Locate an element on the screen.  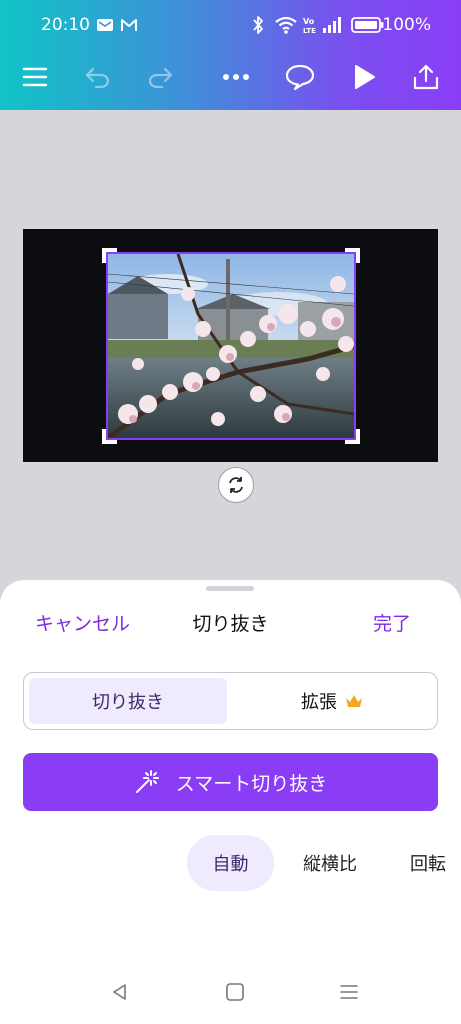
battery-percentage: 100% is located at coordinates (406, 25).